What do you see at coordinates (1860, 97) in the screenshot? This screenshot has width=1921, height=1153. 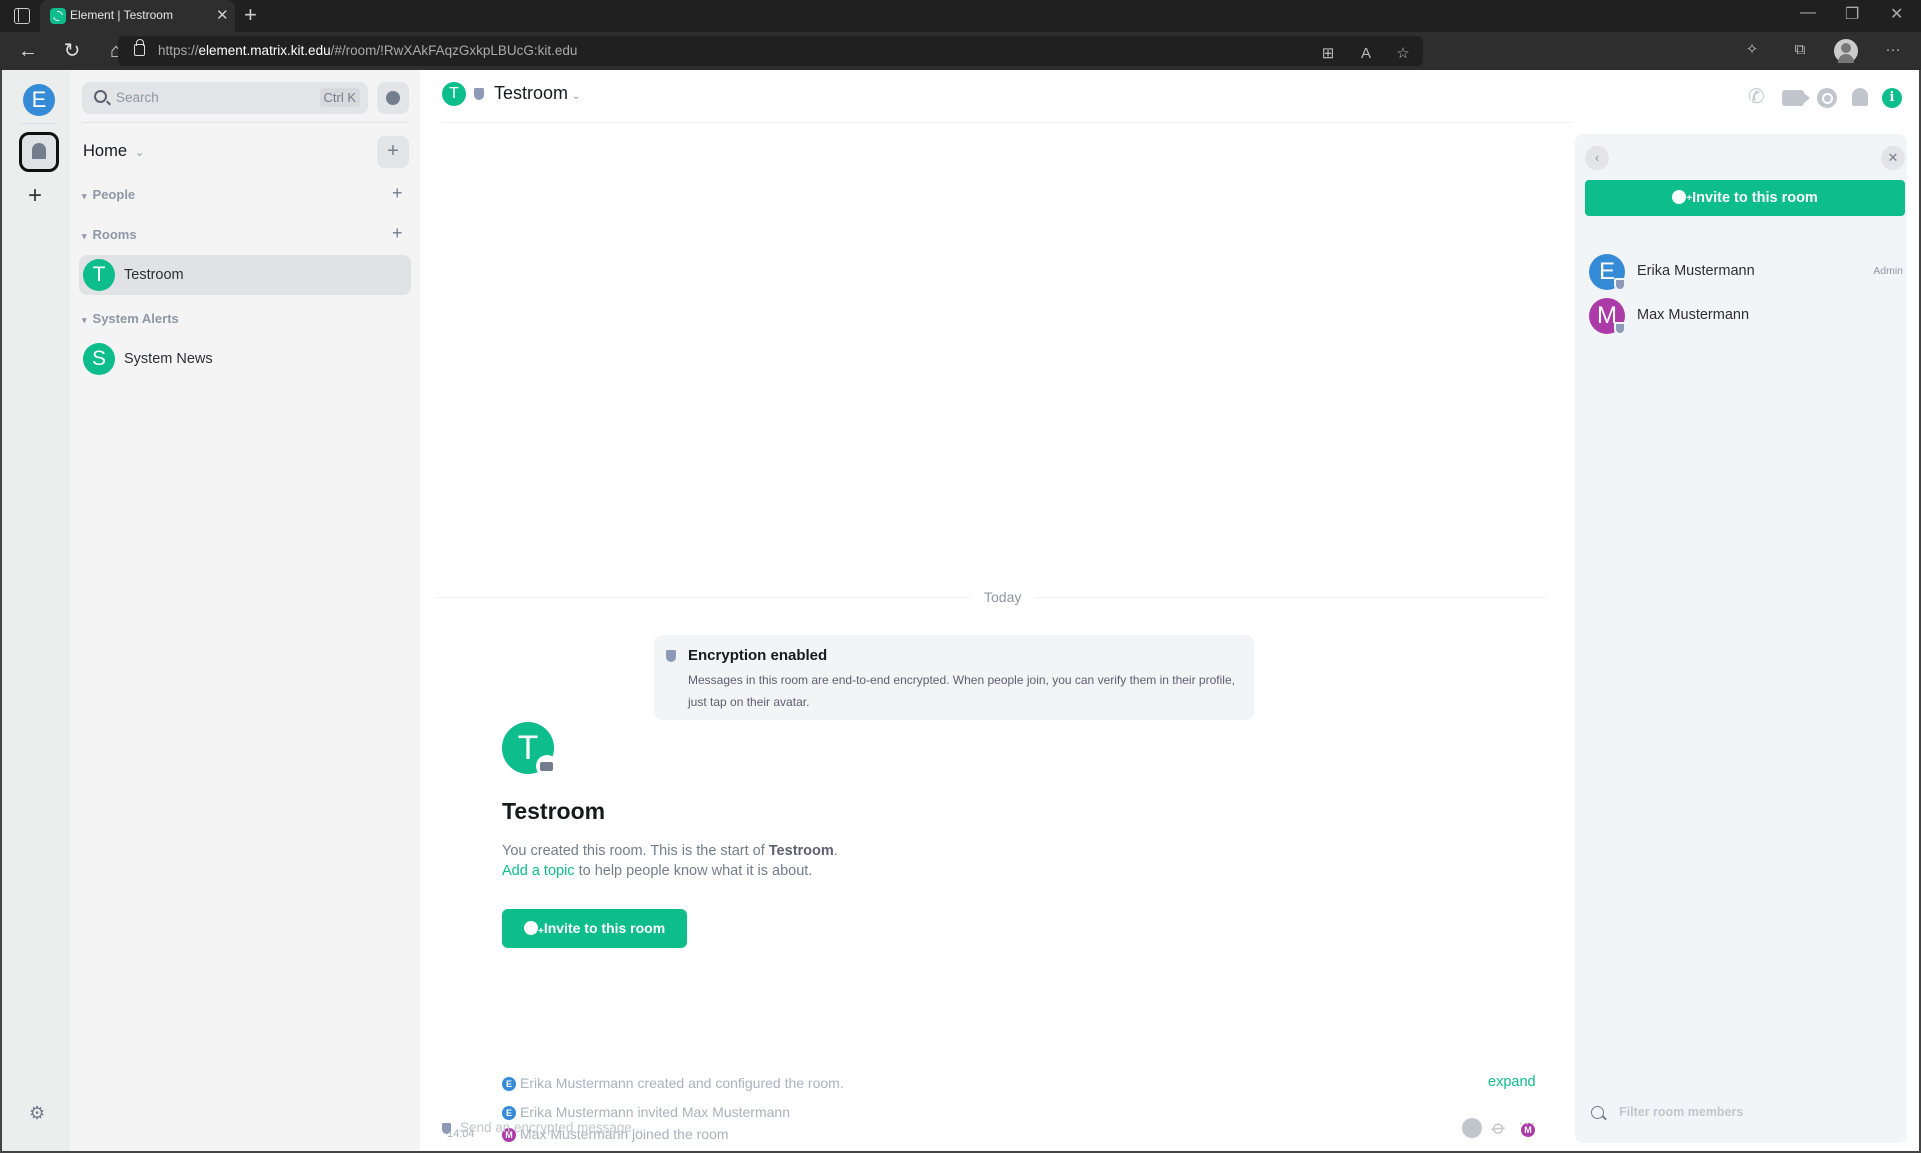 I see `bell-icon` at bounding box center [1860, 97].